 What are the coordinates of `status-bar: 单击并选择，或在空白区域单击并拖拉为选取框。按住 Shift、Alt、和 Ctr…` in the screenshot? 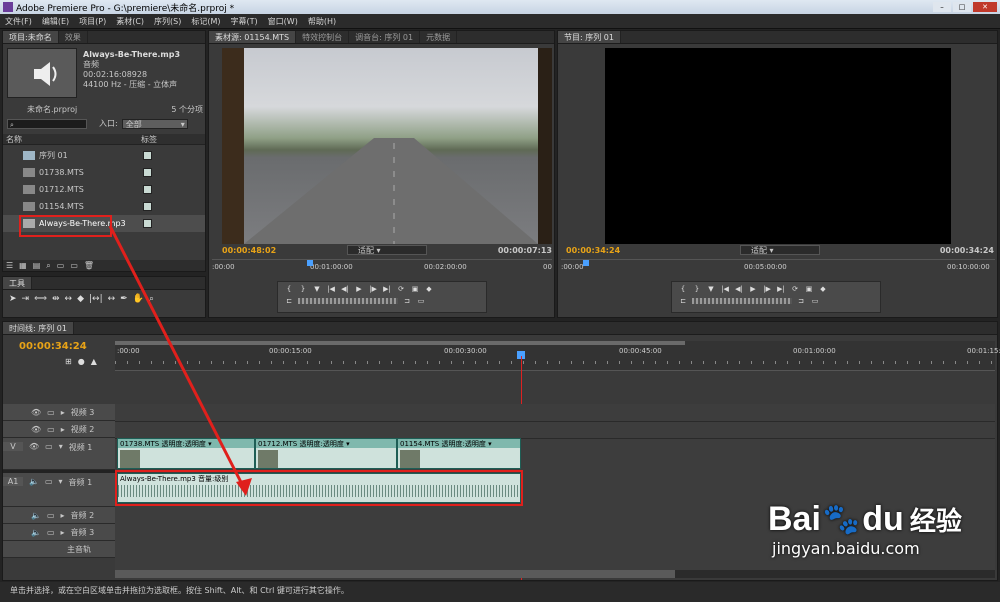 It's located at (500, 592).